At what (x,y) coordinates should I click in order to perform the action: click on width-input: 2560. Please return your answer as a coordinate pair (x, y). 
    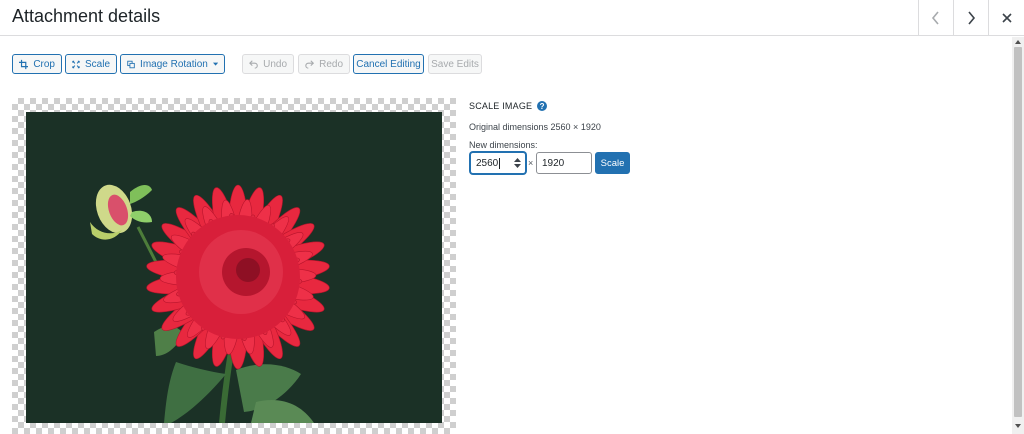
    Looking at the image, I should click on (498, 163).